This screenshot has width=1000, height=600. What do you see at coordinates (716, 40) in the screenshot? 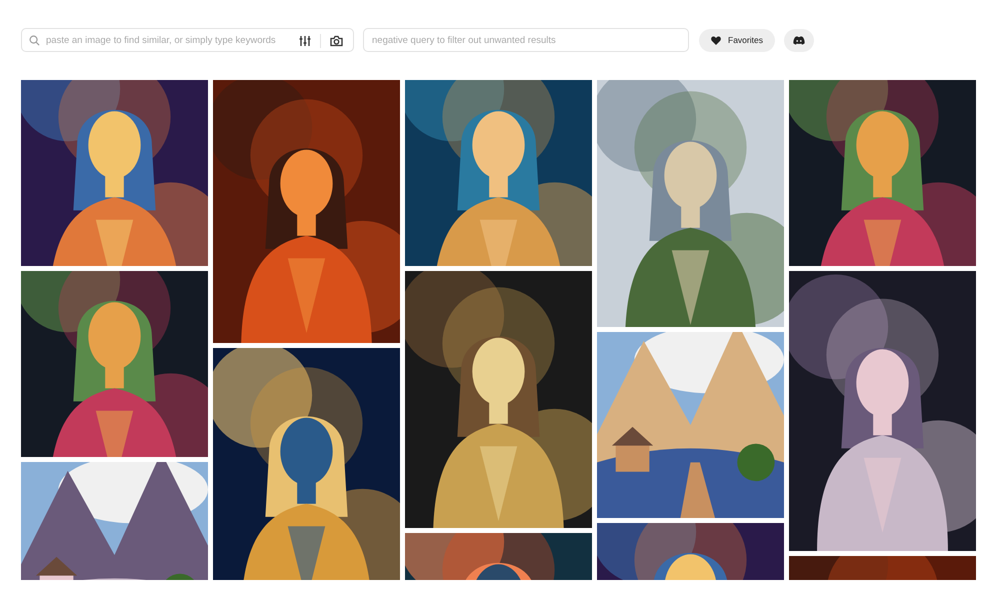
I see `heart-icon` at bounding box center [716, 40].